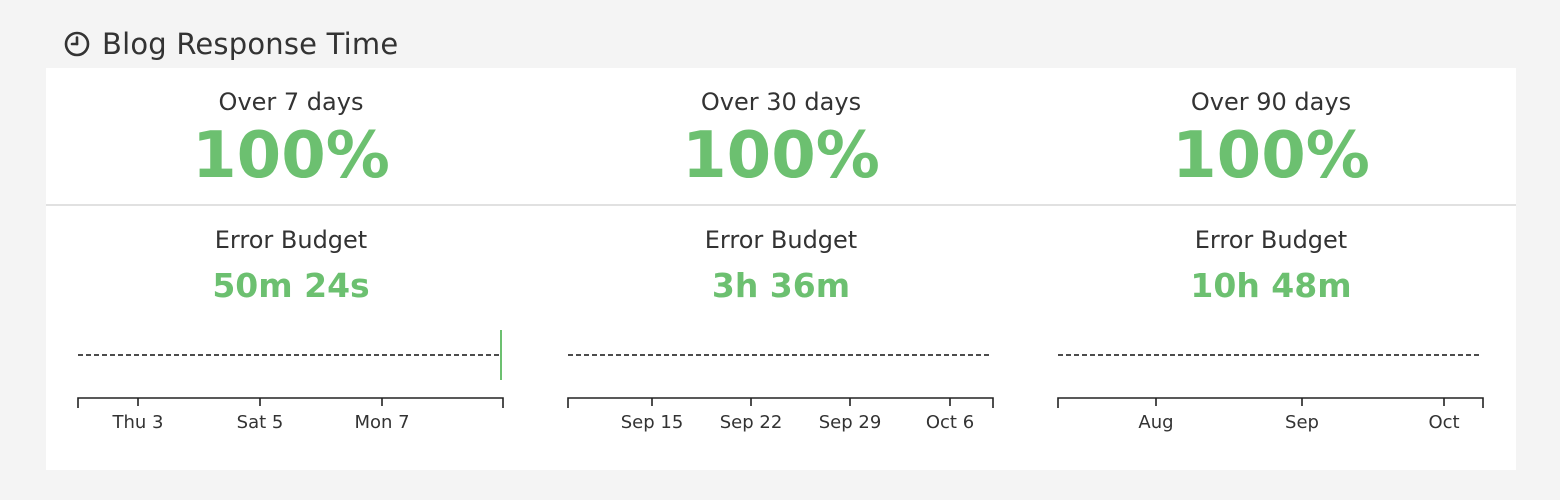  I want to click on timeline-chart: Sep 15 Sep 22 Sep 29 Oct 6, so click(782, 388).